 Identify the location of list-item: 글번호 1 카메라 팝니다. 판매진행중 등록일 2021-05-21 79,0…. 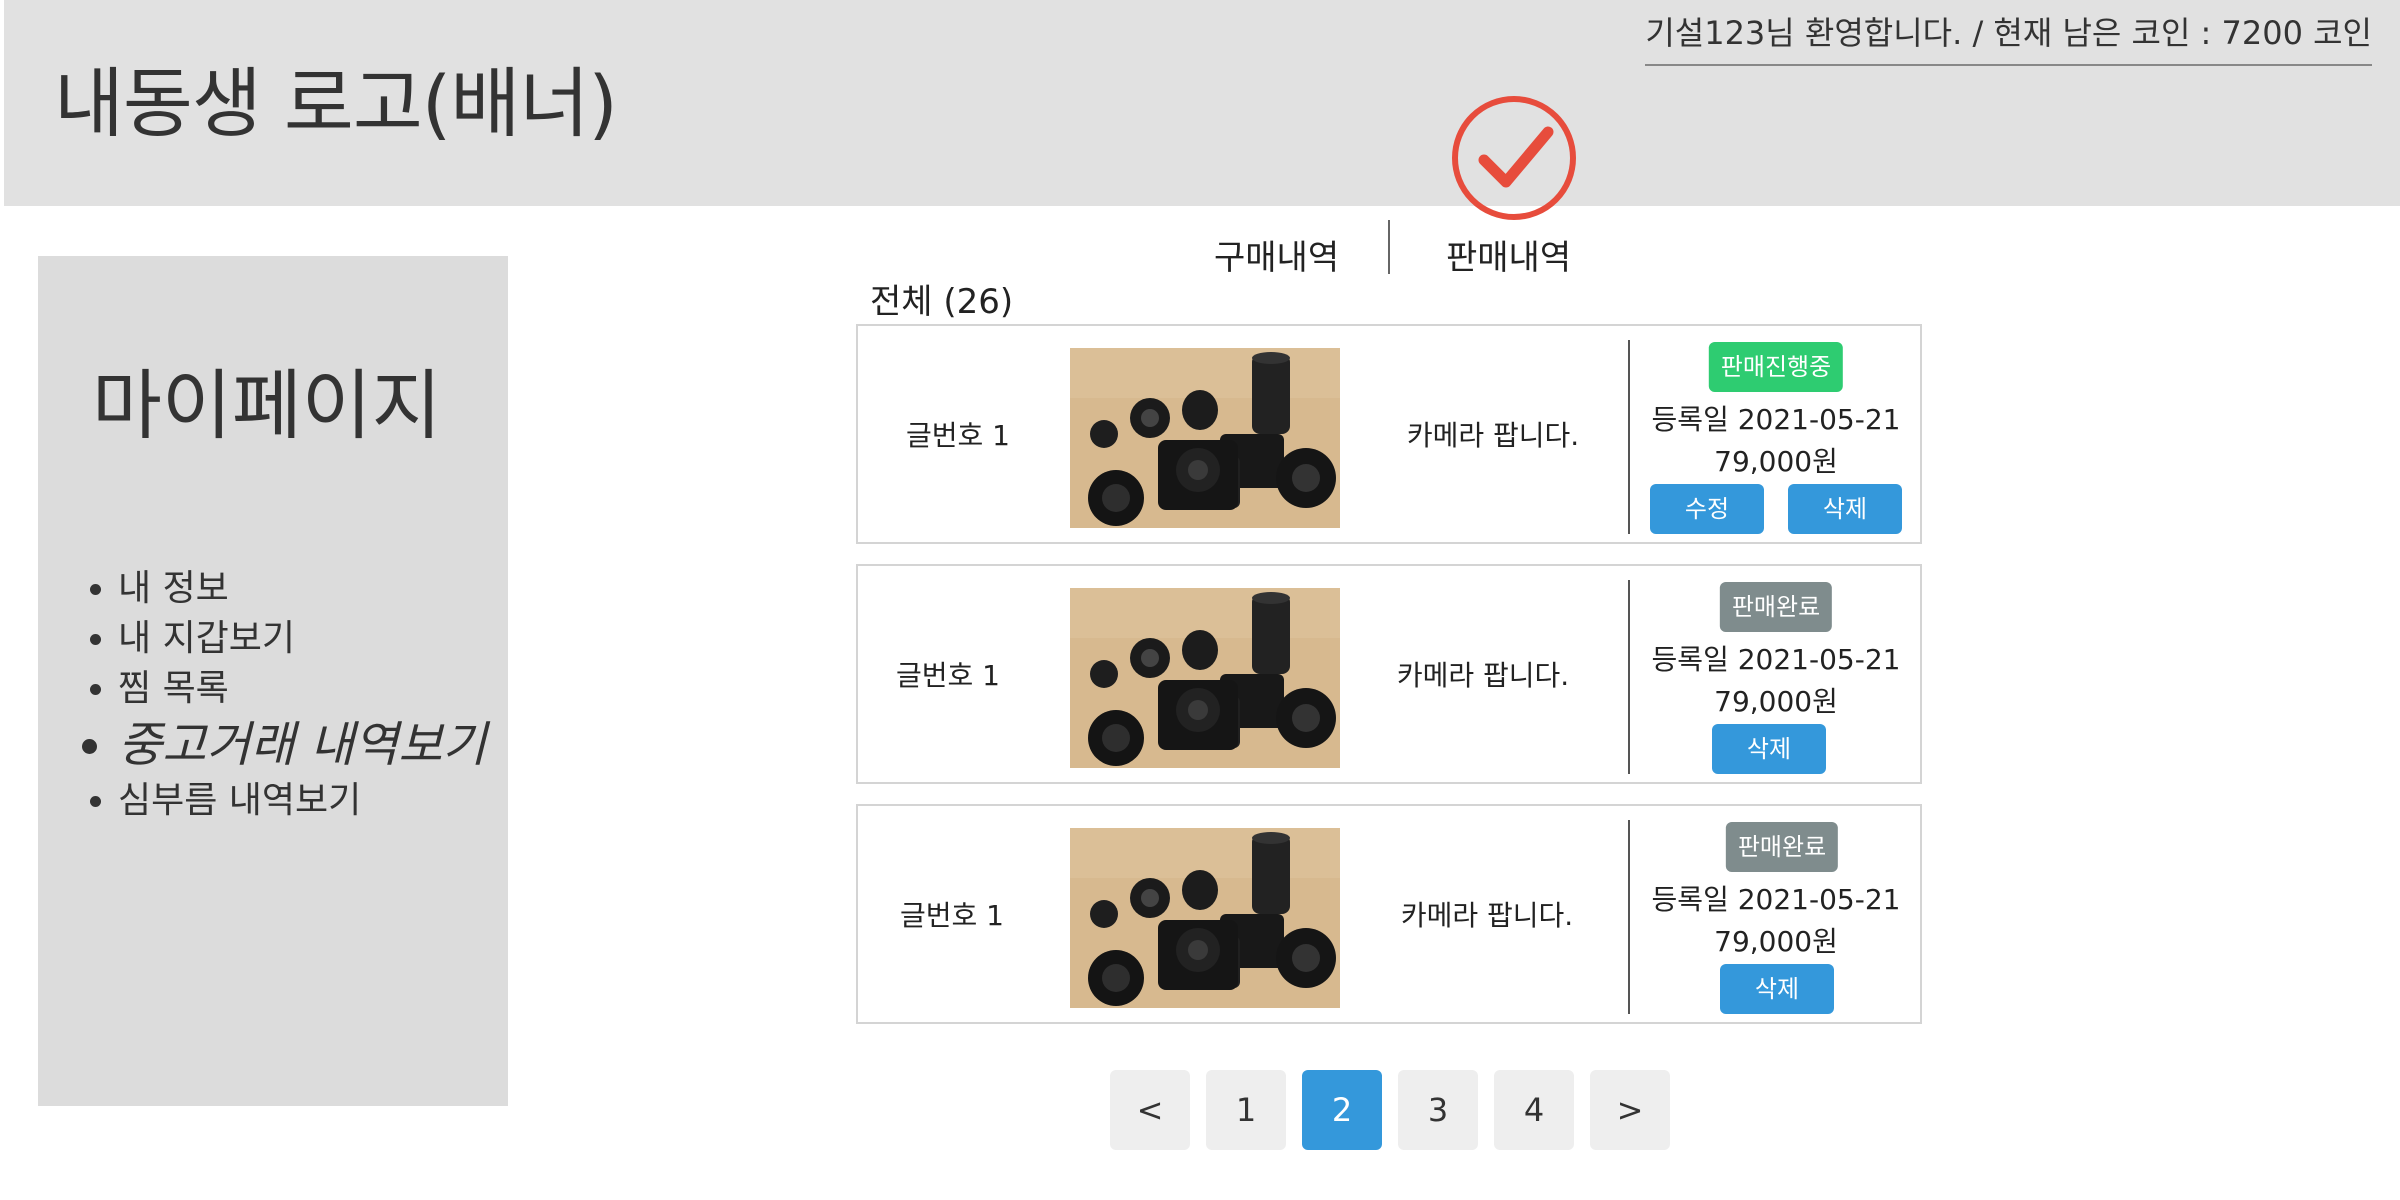
(1389, 434).